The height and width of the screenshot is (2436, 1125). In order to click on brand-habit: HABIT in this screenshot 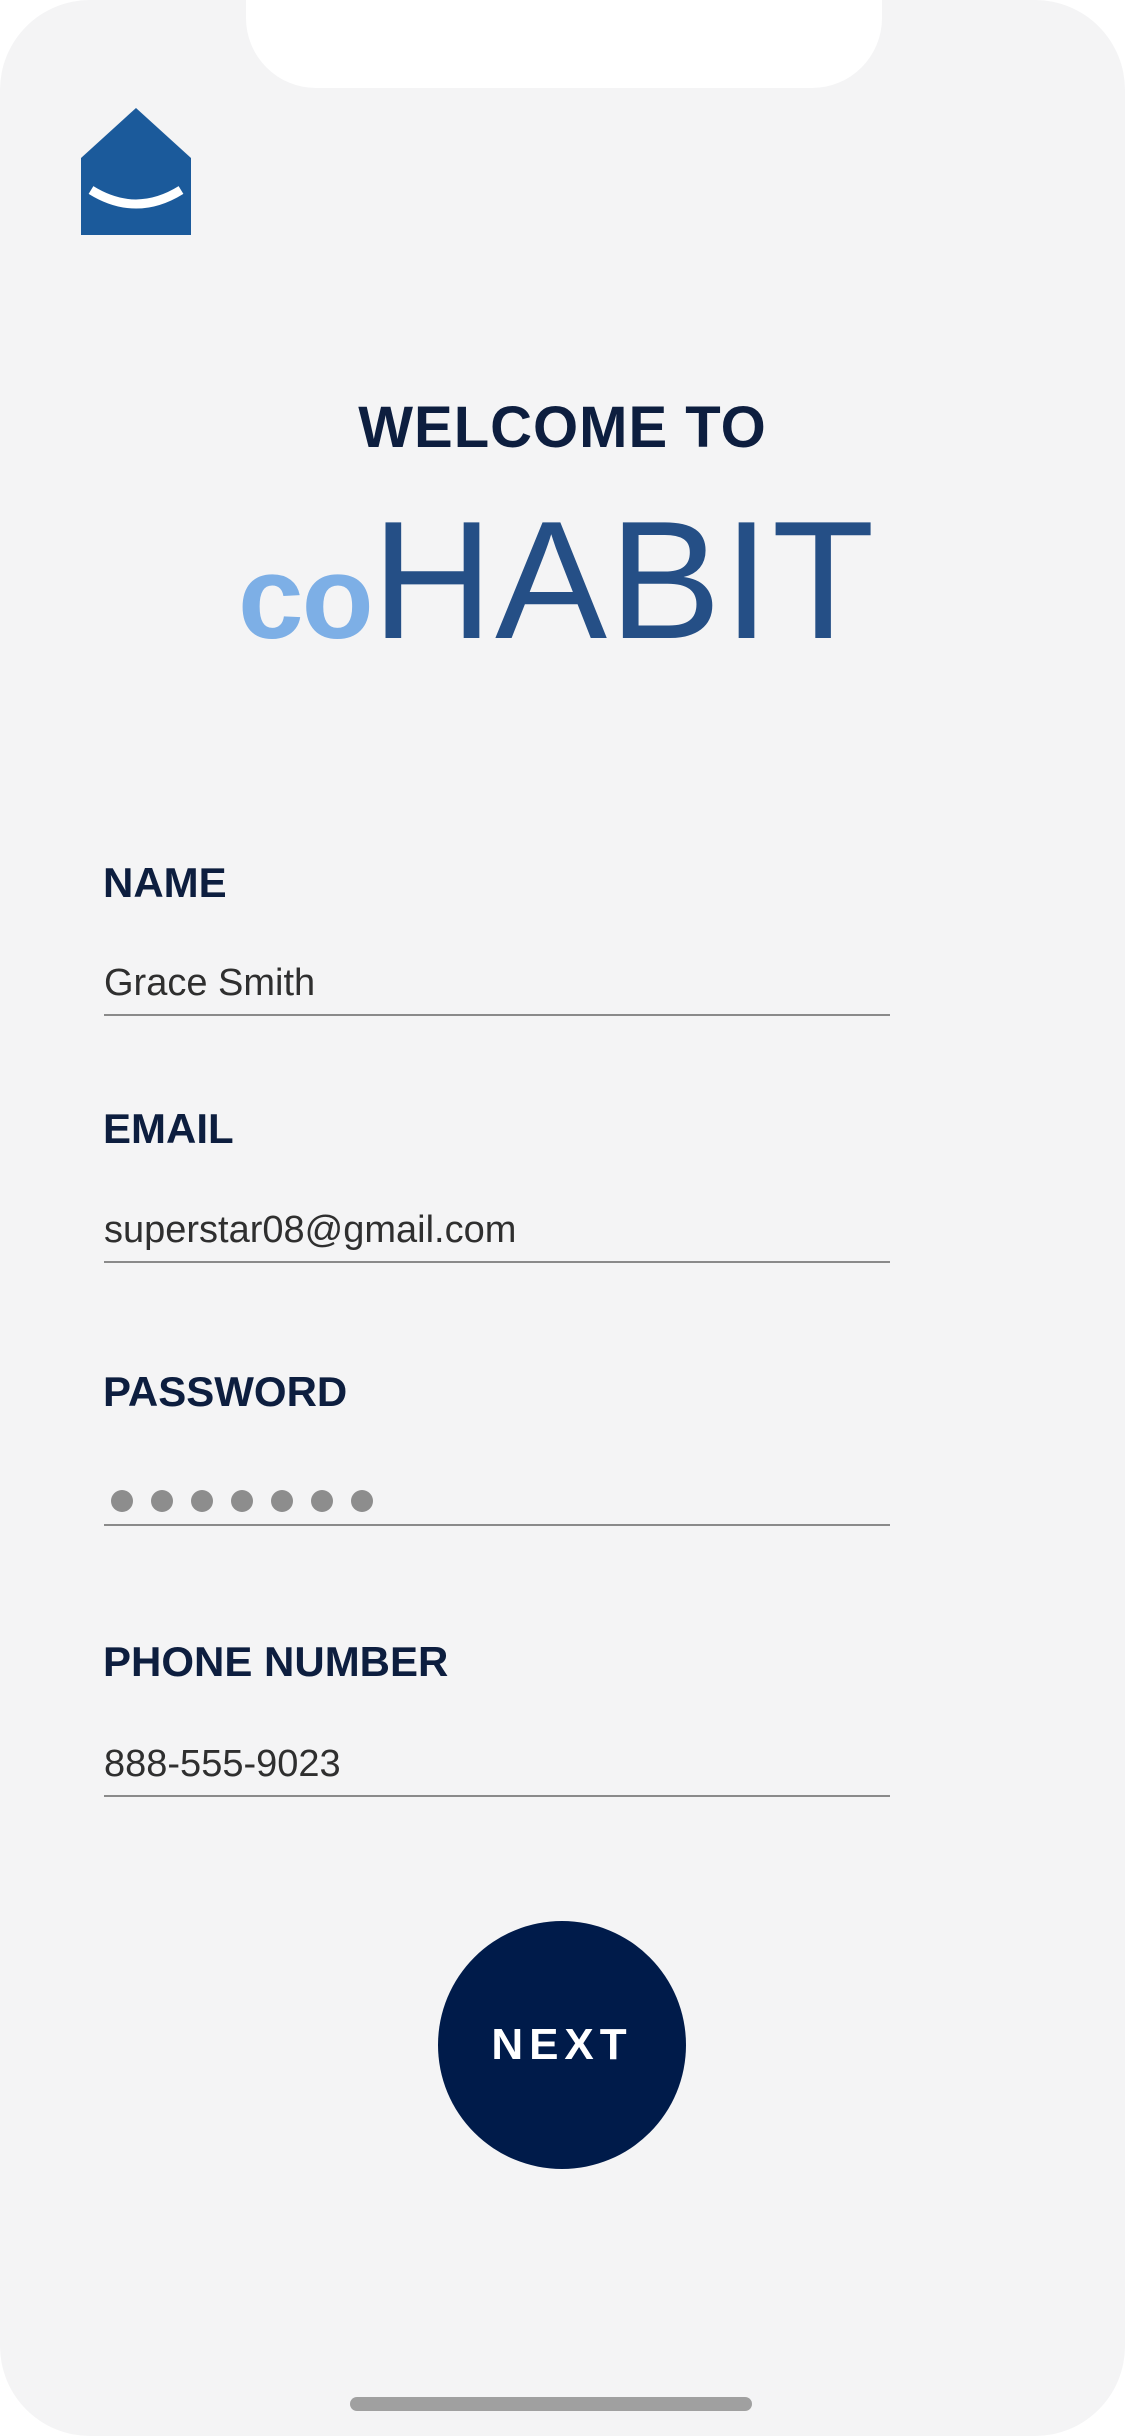, I will do `click(624, 580)`.